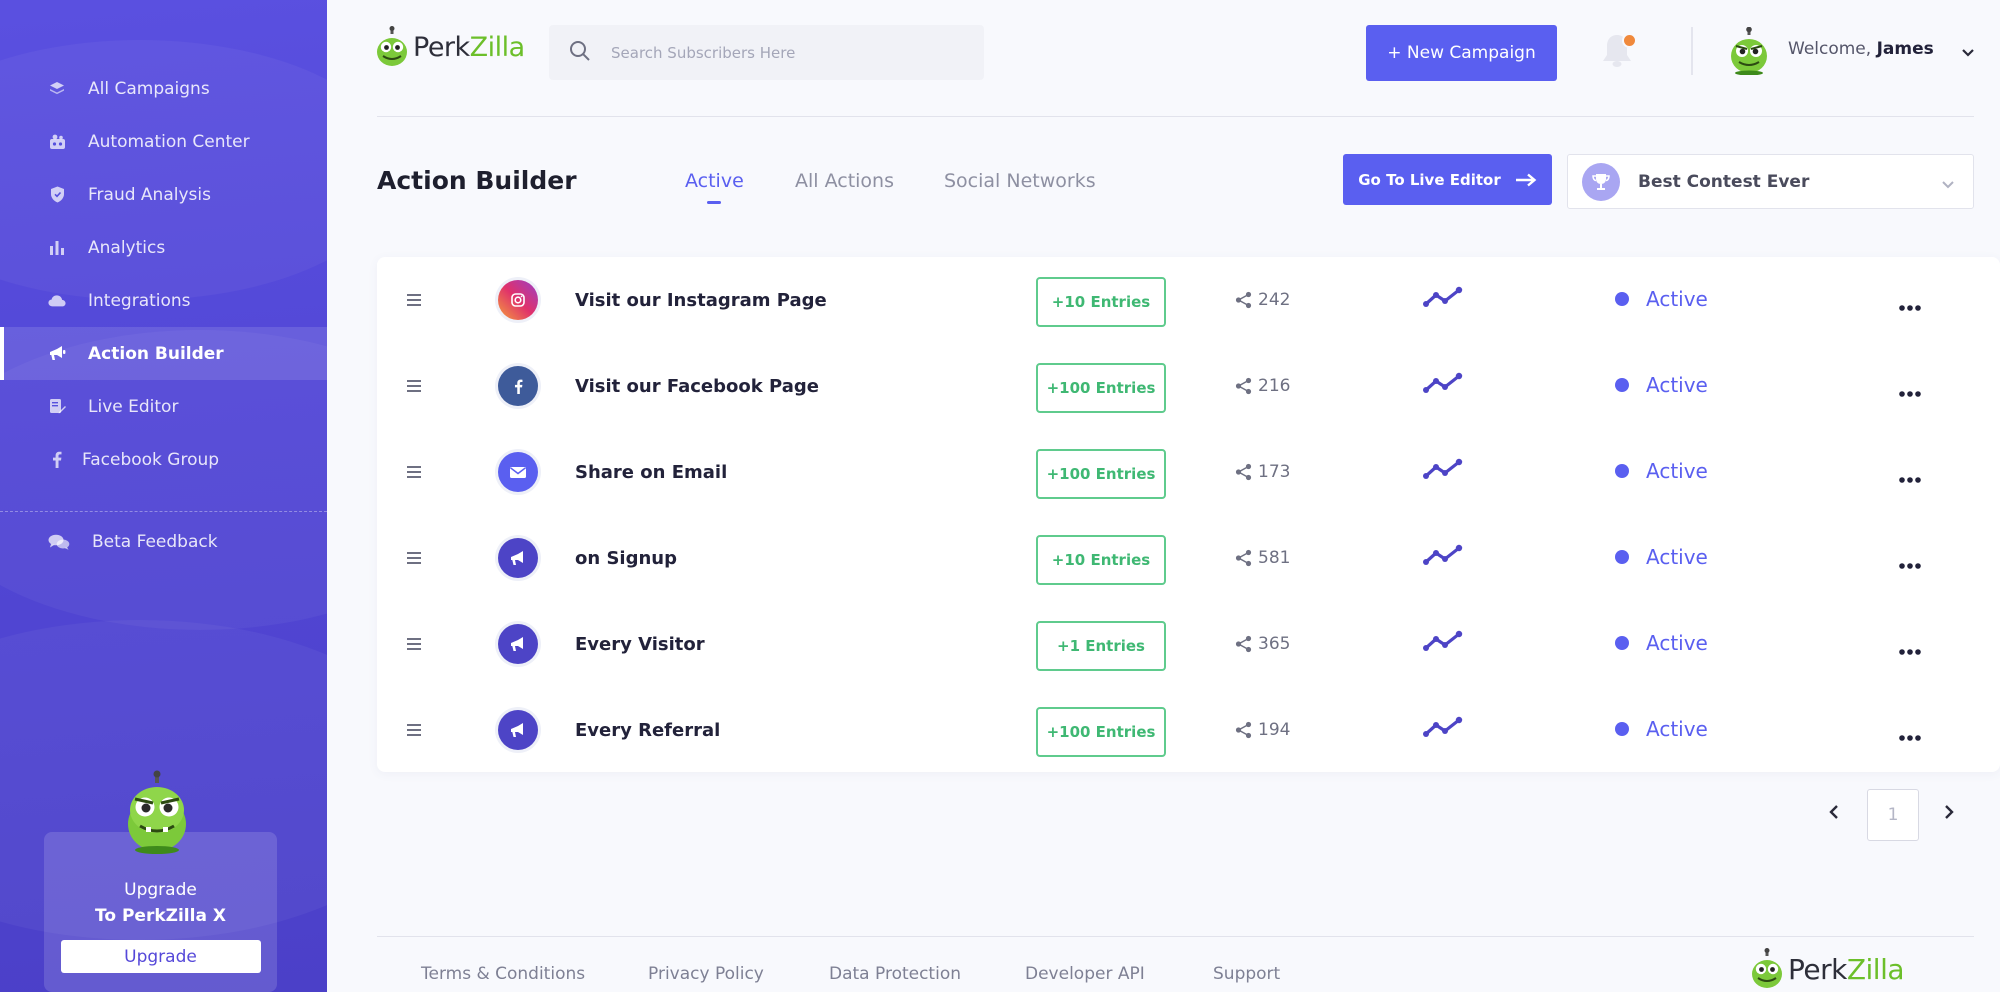  Describe the element at coordinates (57, 248) in the screenshot. I see `bar-chart-icon` at that location.